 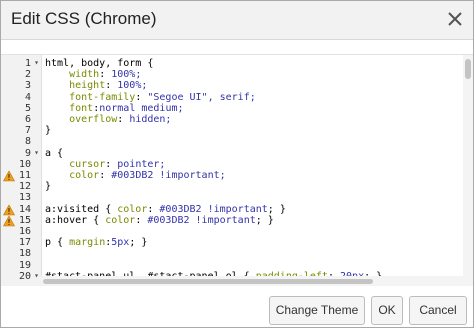 I want to click on dialog-titlebar: Edit CSS (Chrome), so click(x=237, y=20).